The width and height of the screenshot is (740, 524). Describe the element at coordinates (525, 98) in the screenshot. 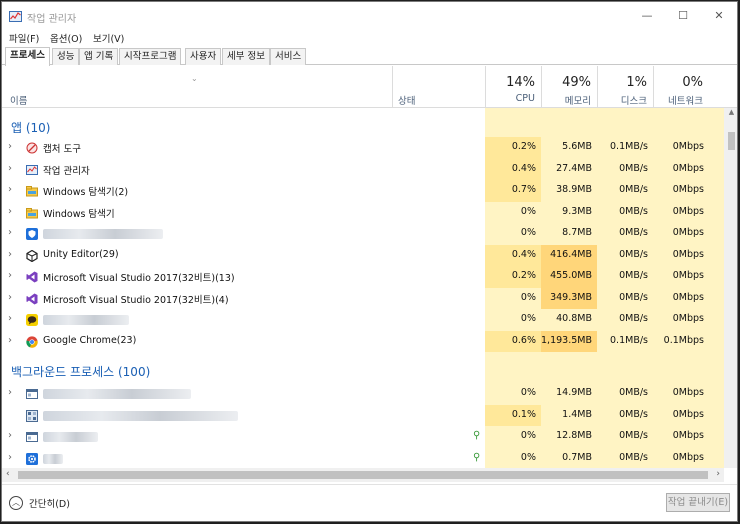

I see `cpu-label: CPU` at that location.